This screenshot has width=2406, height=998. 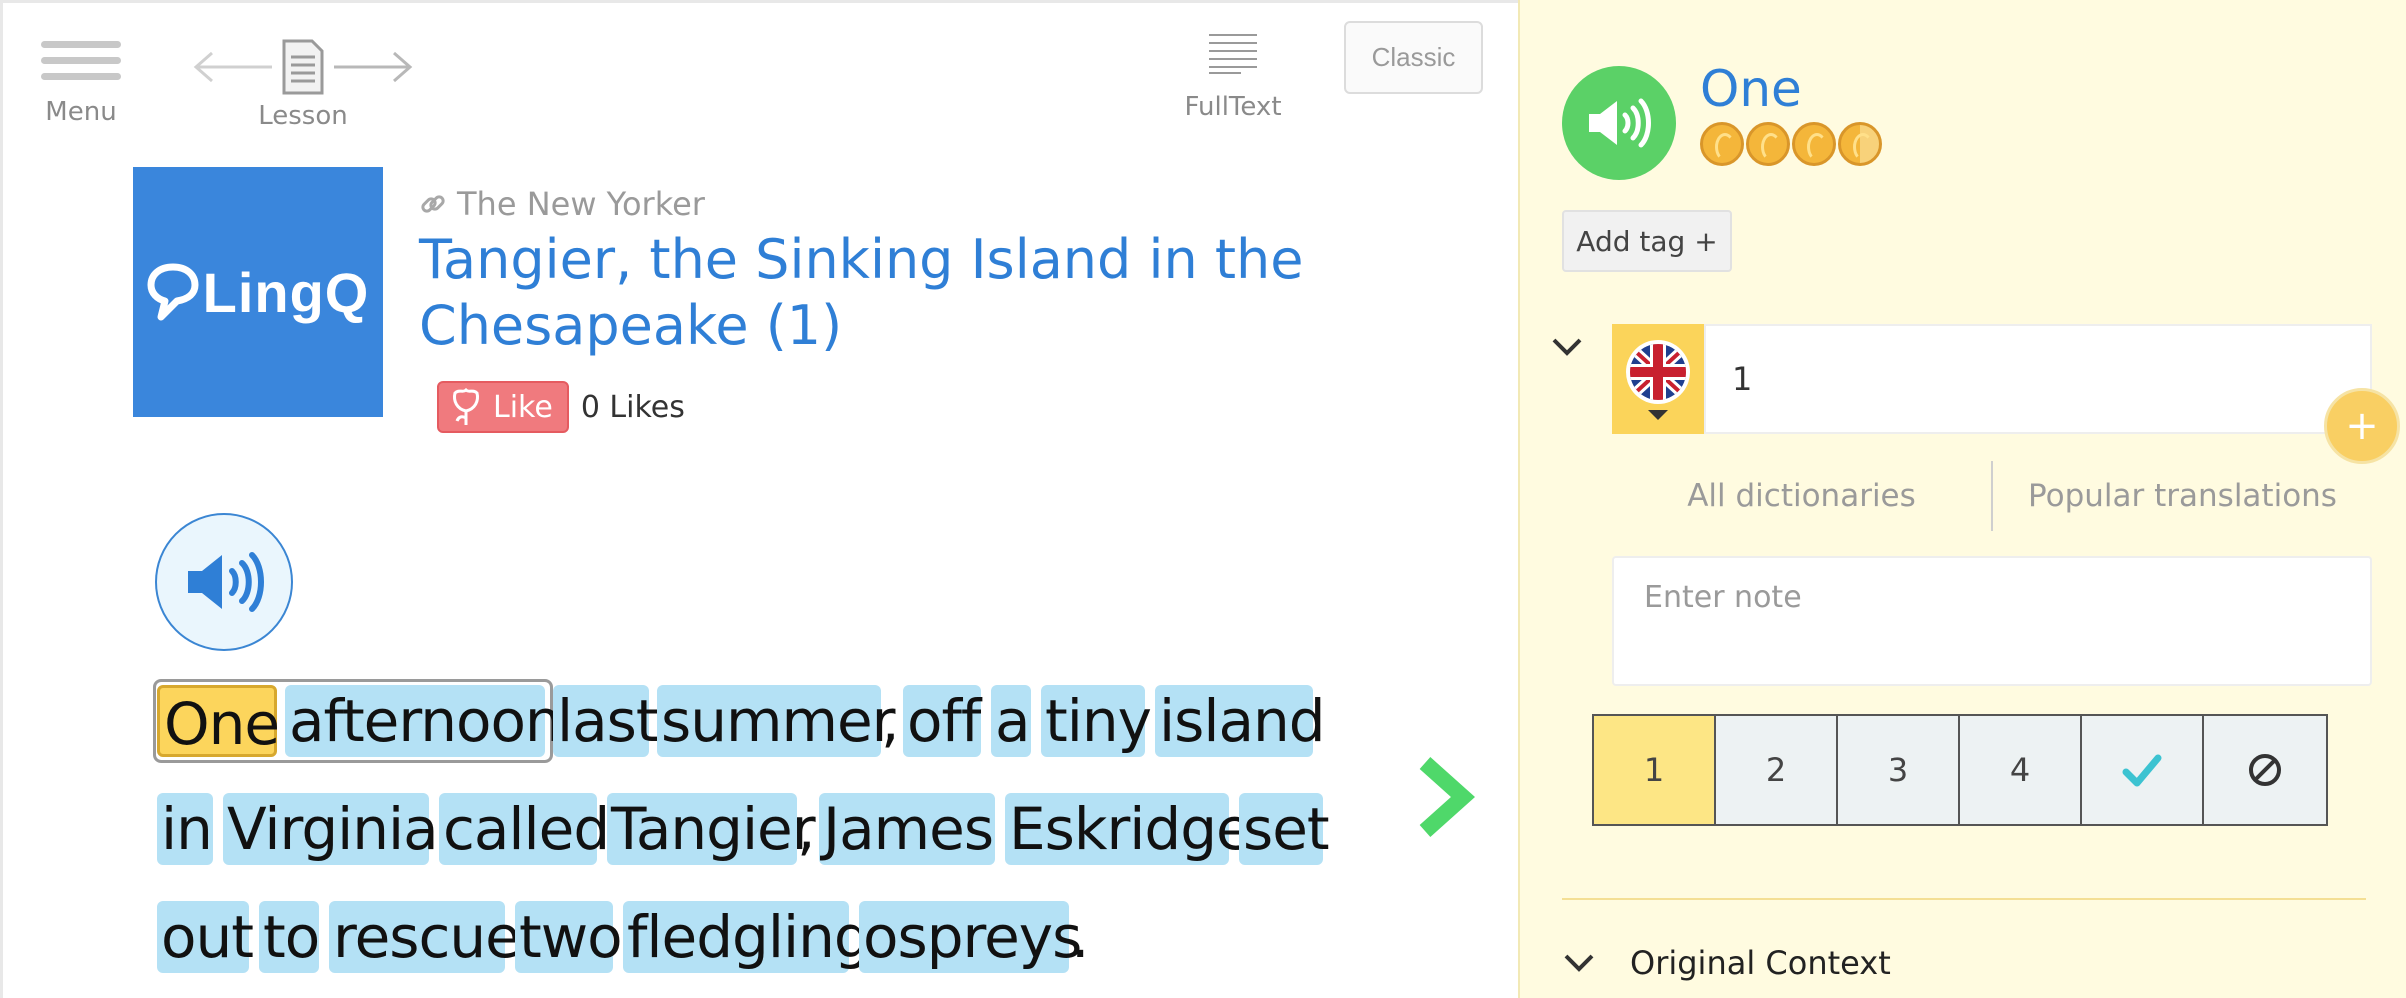 What do you see at coordinates (1096, 721) in the screenshot?
I see `word: tiny` at bounding box center [1096, 721].